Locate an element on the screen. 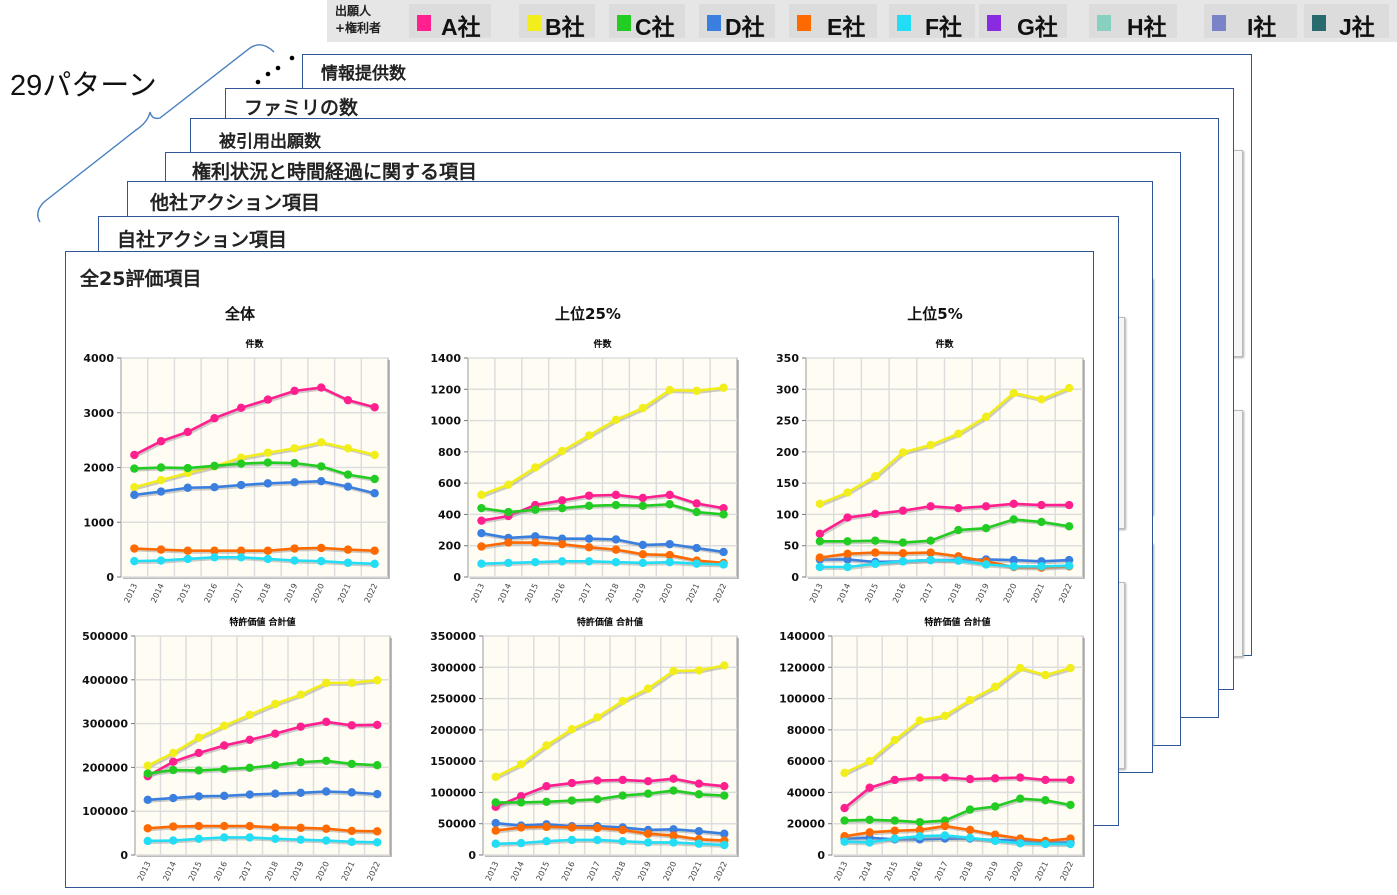 The width and height of the screenshot is (1397, 895). y-tick-label: 1200 is located at coordinates (445, 389).